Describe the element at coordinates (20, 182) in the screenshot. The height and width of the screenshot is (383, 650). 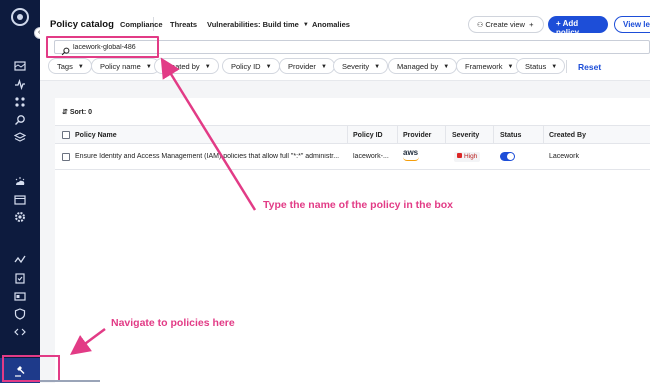
I see `cloud-sun-icon` at that location.